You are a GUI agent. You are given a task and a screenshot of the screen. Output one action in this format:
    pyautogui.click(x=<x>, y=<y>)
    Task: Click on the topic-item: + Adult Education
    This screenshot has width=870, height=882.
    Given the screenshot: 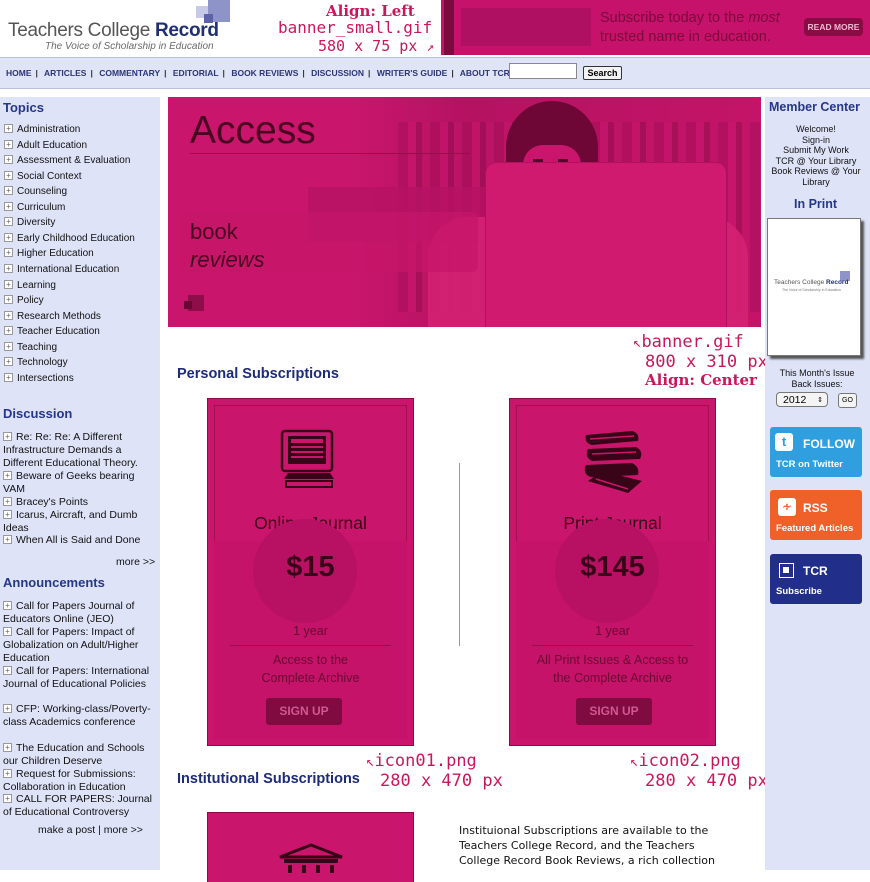 What is the action you would take?
    pyautogui.click(x=45, y=145)
    